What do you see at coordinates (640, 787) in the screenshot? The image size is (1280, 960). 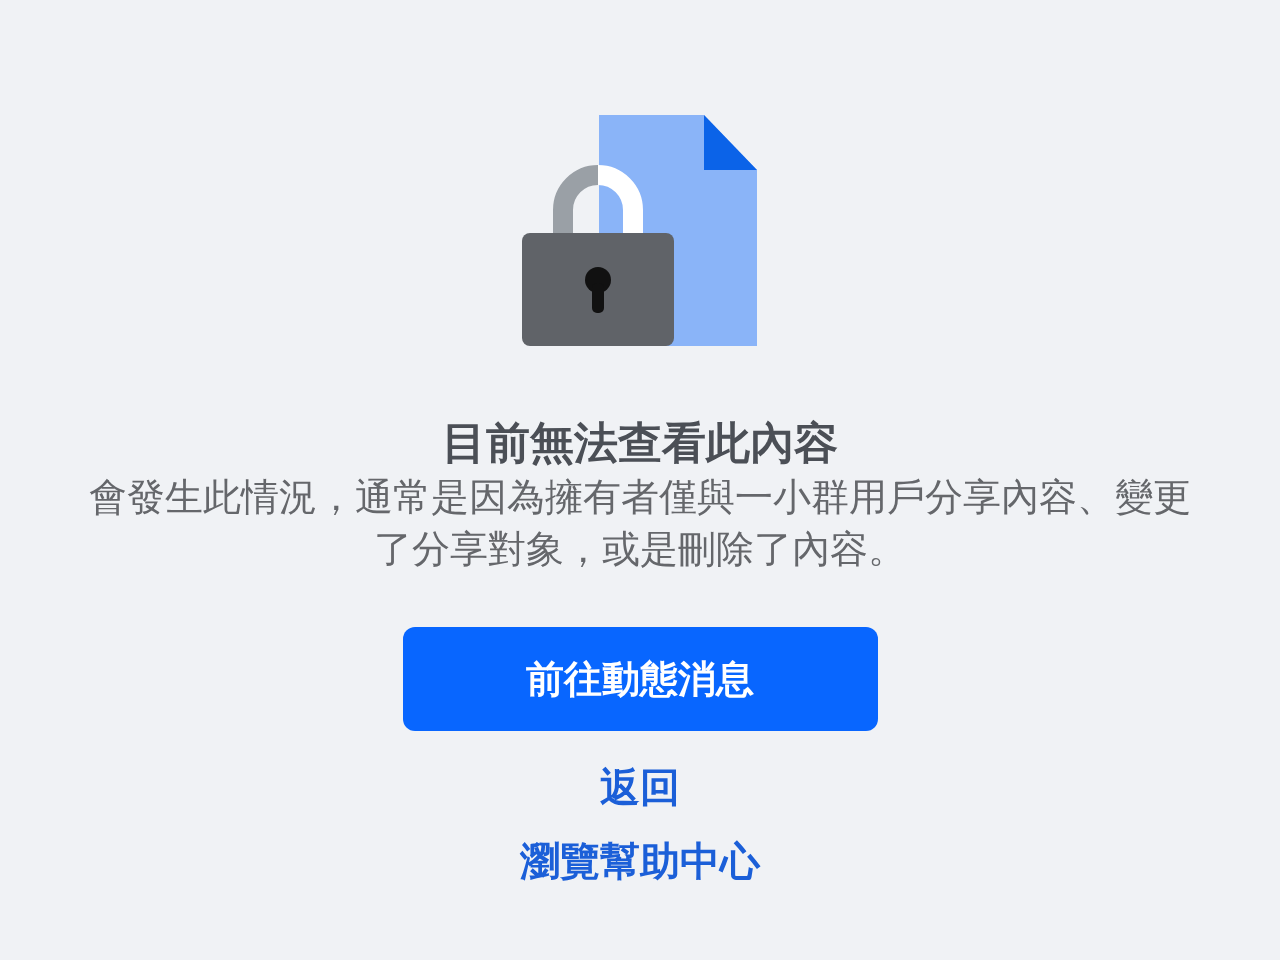 I see `text-link: 返回` at bounding box center [640, 787].